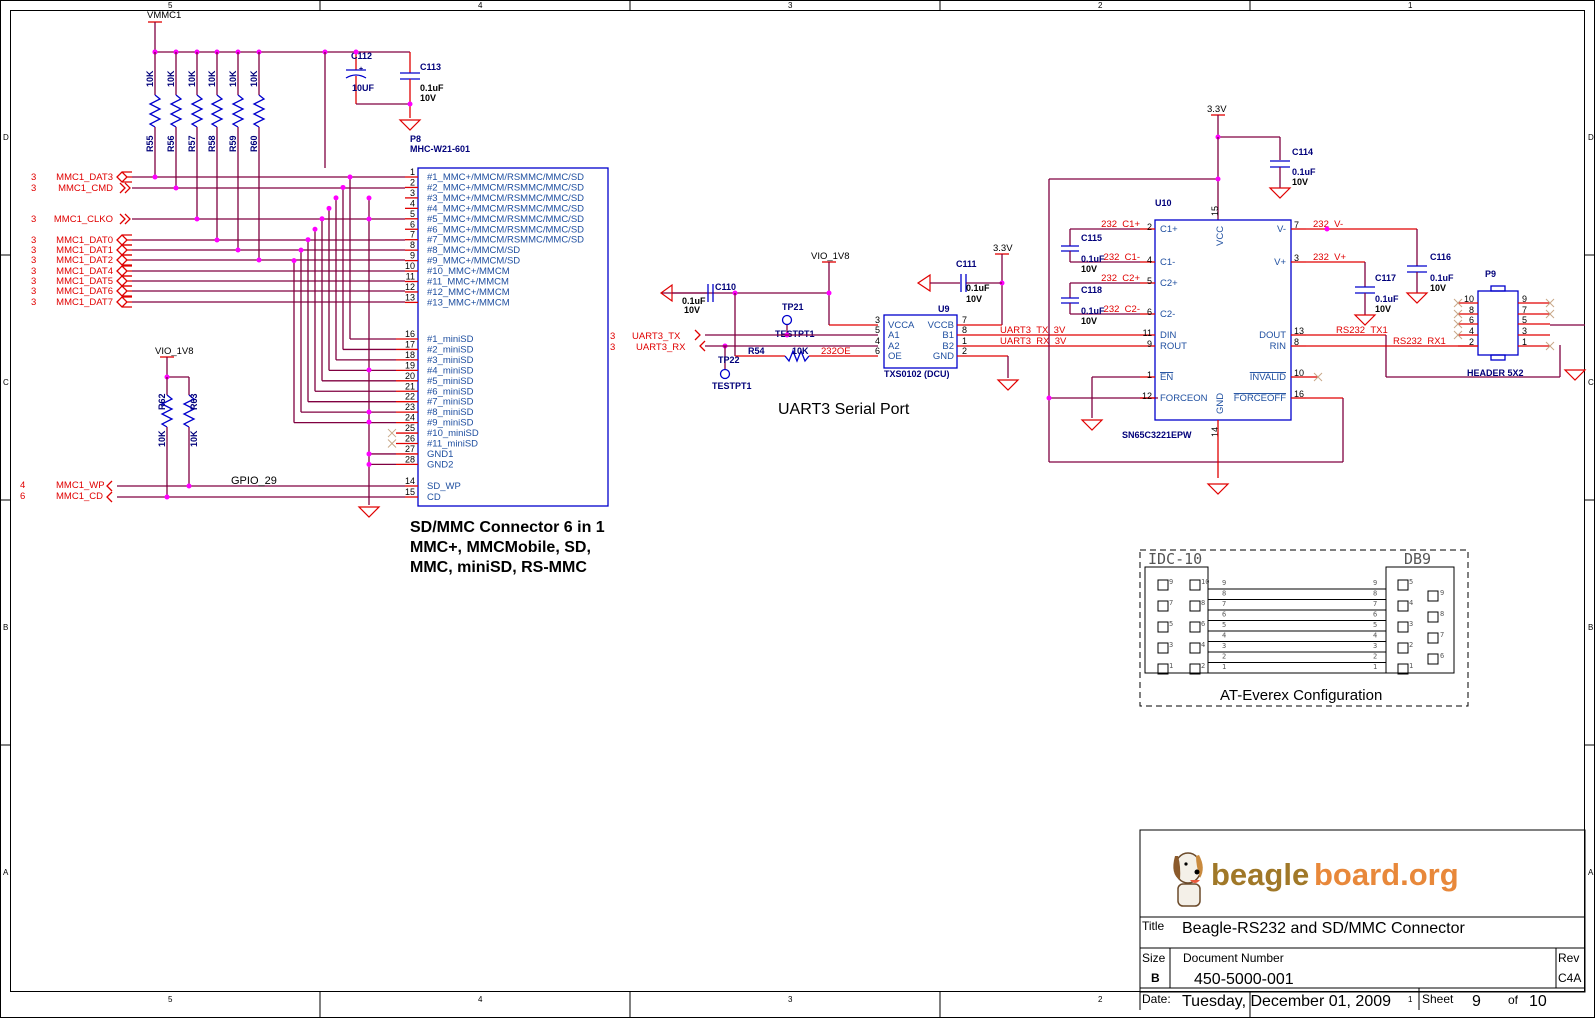 The image size is (1595, 1018). I want to click on pin-number: 2, so click(964, 351).